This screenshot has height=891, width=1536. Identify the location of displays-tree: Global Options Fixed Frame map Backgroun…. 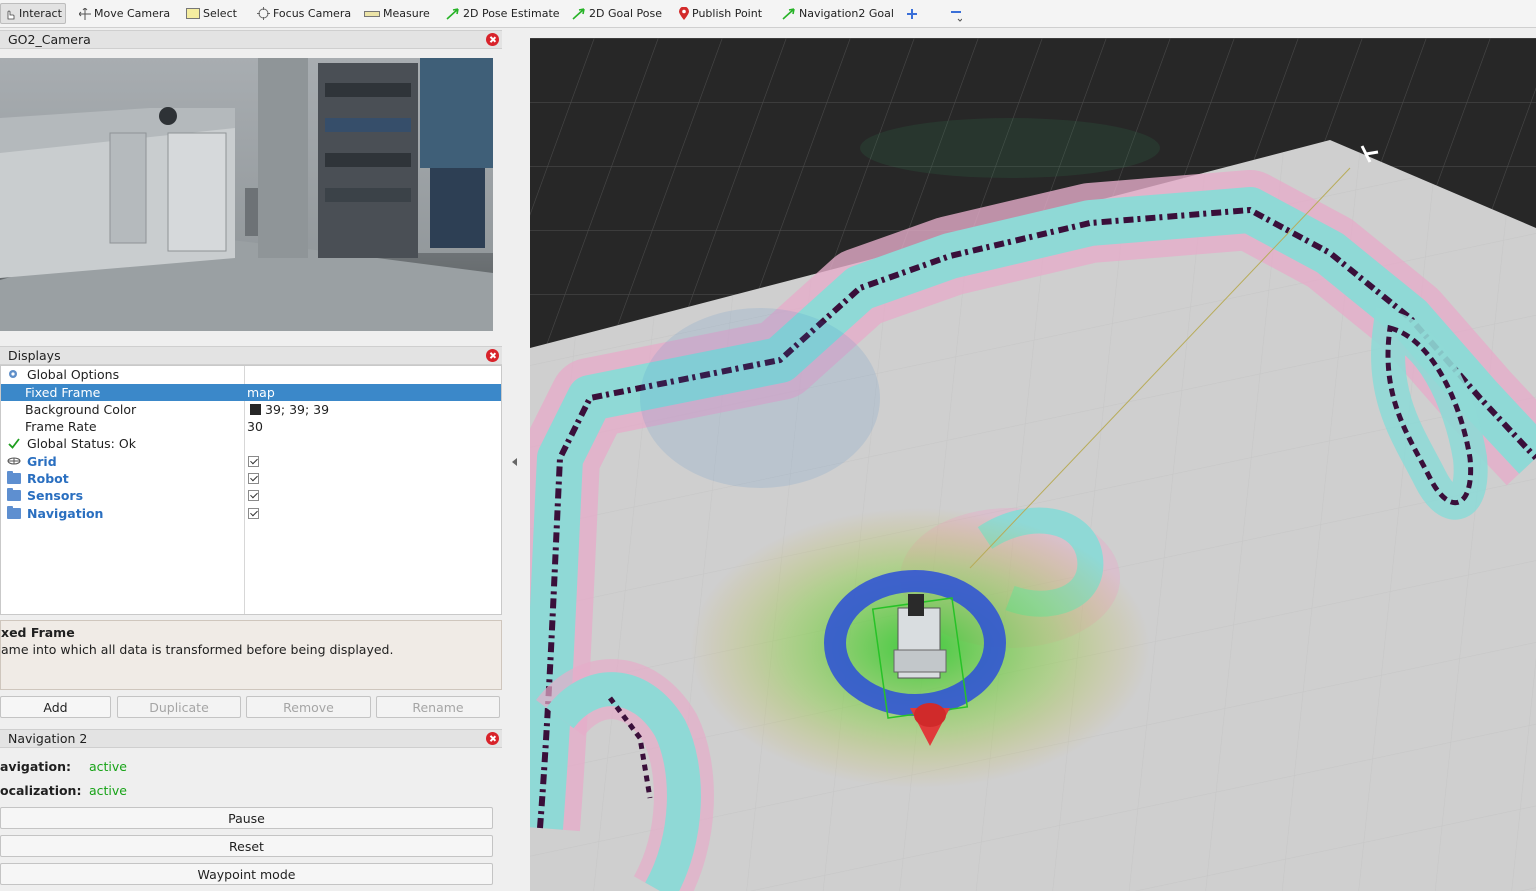
(251, 490).